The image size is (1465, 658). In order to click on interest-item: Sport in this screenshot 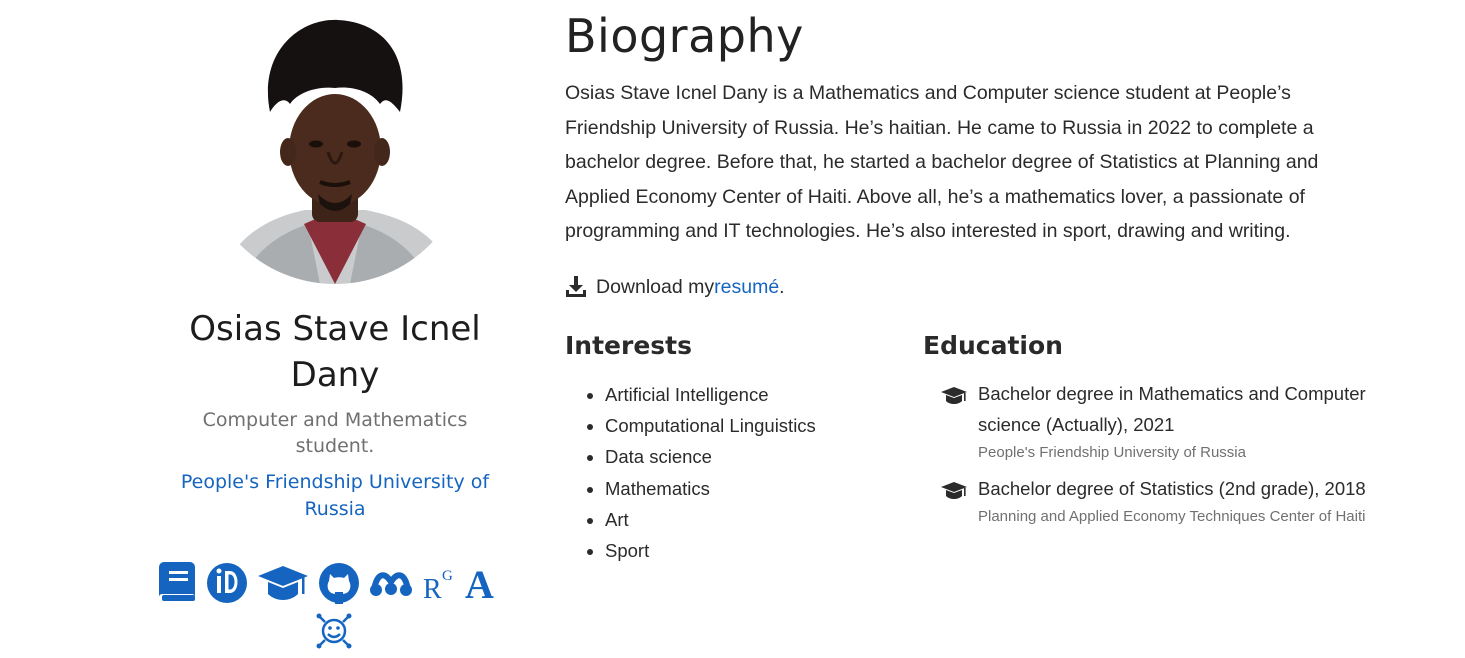, I will do `click(710, 550)`.